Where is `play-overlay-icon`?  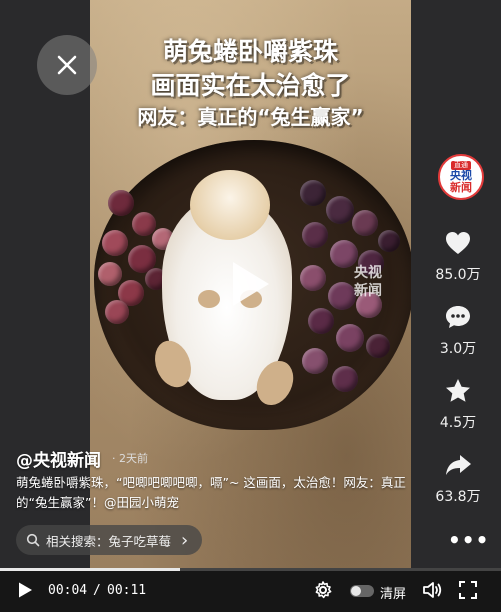
play-overlay-icon is located at coordinates (251, 284).